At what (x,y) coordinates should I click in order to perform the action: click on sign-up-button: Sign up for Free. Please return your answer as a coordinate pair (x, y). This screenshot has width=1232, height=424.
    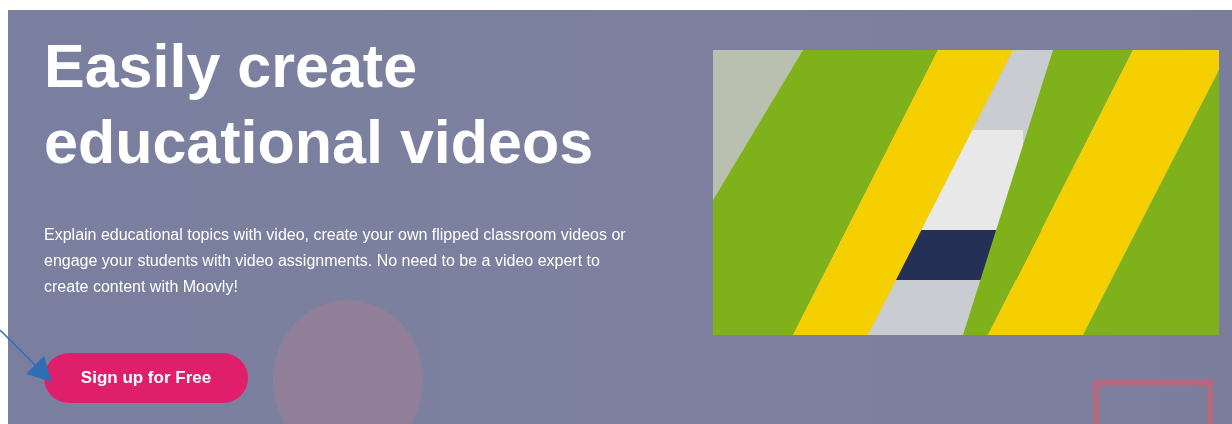
    Looking at the image, I should click on (146, 378).